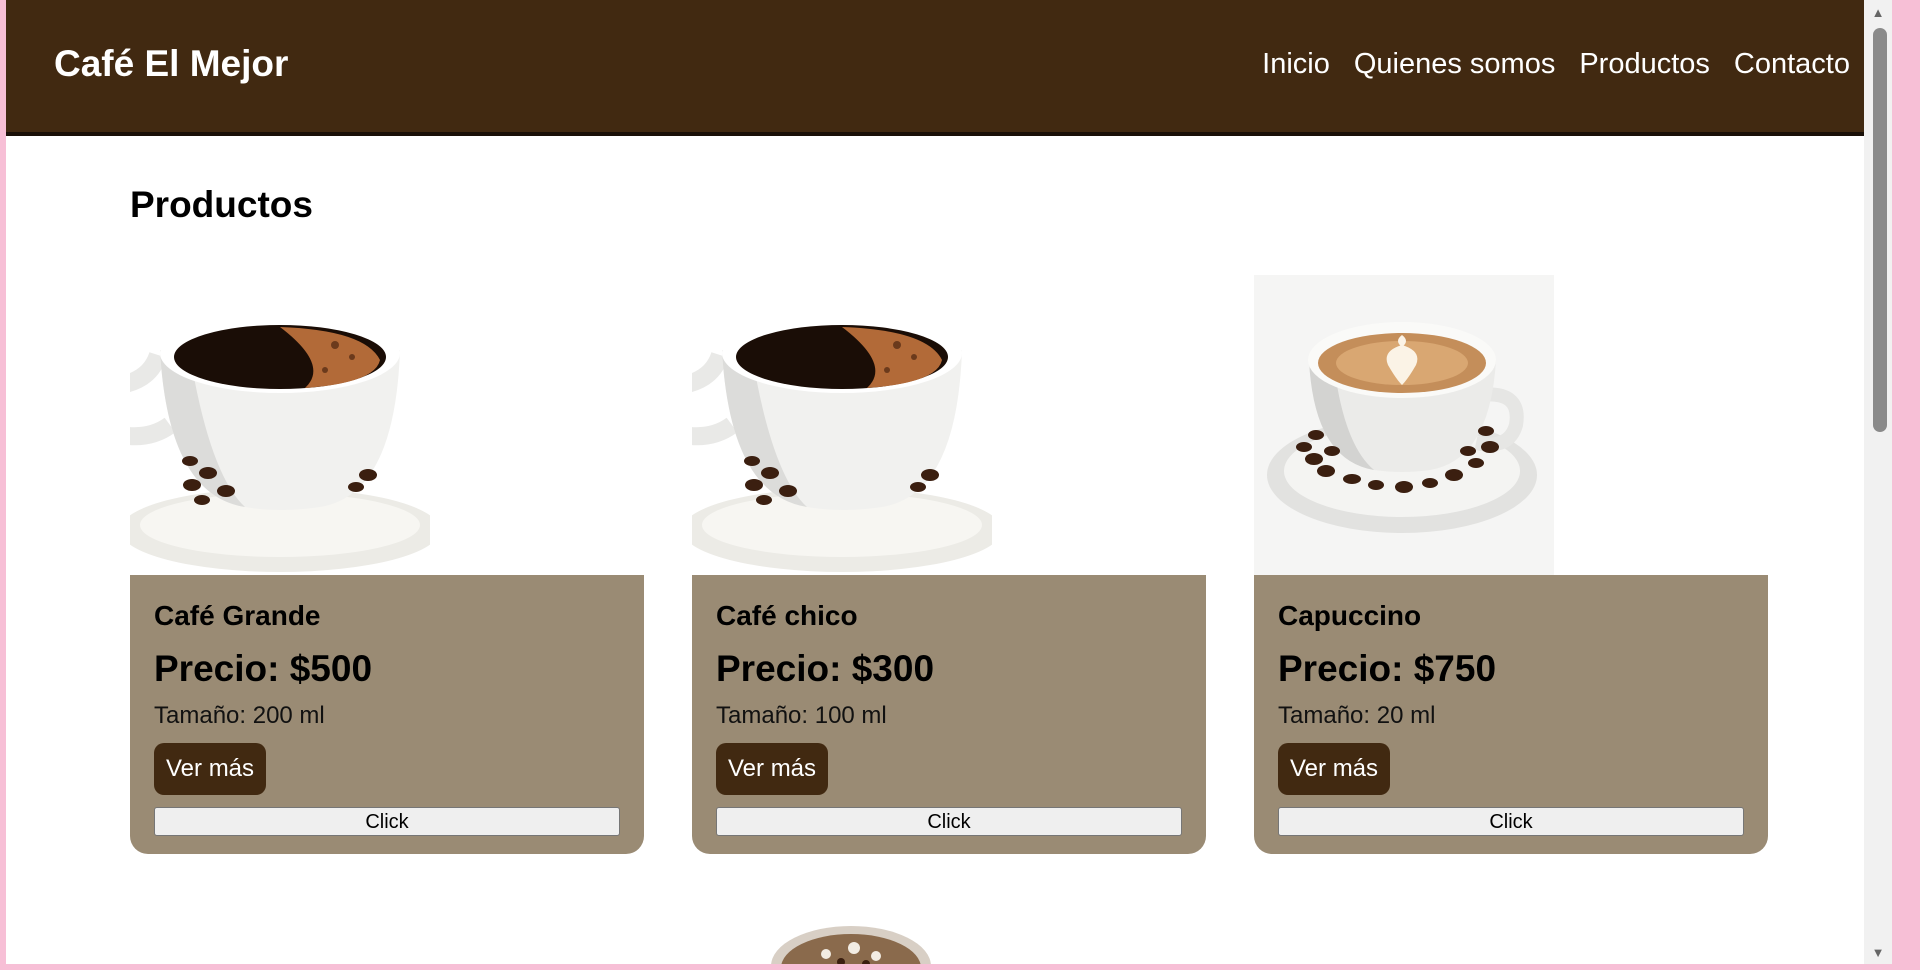 Image resolution: width=1920 pixels, height=970 pixels. What do you see at coordinates (1880, 230) in the screenshot?
I see `scrollbar-thumb` at bounding box center [1880, 230].